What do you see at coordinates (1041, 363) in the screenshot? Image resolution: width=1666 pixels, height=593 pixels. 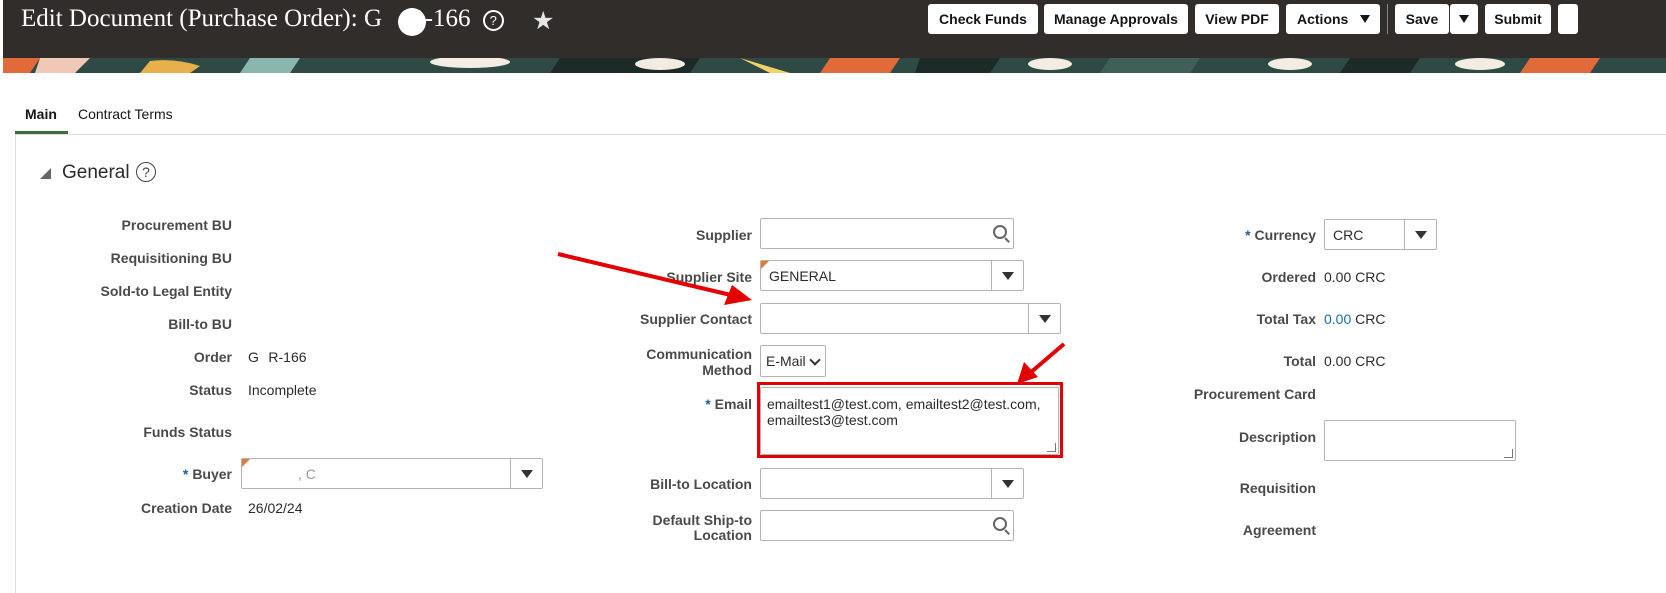 I see `arrow-to-email` at bounding box center [1041, 363].